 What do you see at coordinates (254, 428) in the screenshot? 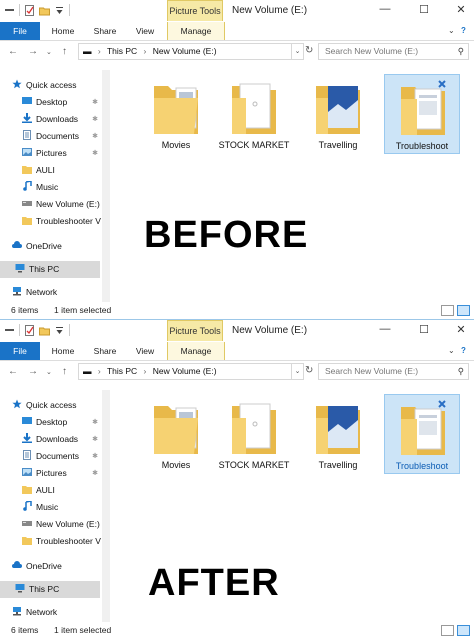
I see `folder-with-document-icon` at bounding box center [254, 428].